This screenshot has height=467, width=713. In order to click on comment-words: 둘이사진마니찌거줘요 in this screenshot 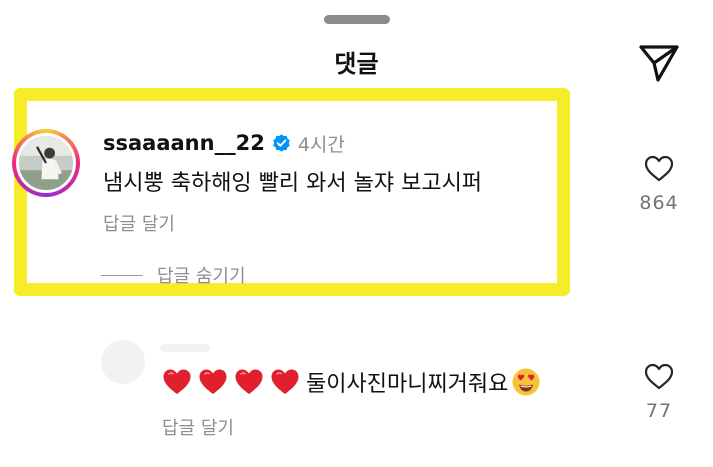, I will do `click(407, 384)`.